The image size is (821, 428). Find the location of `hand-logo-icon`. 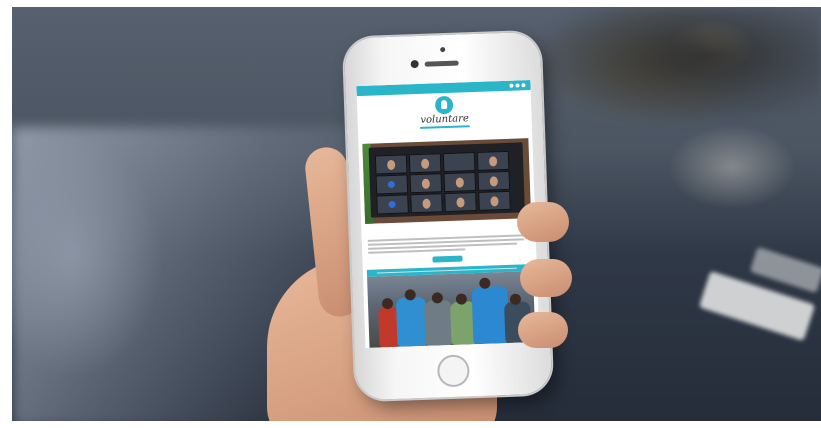

hand-logo-icon is located at coordinates (444, 105).